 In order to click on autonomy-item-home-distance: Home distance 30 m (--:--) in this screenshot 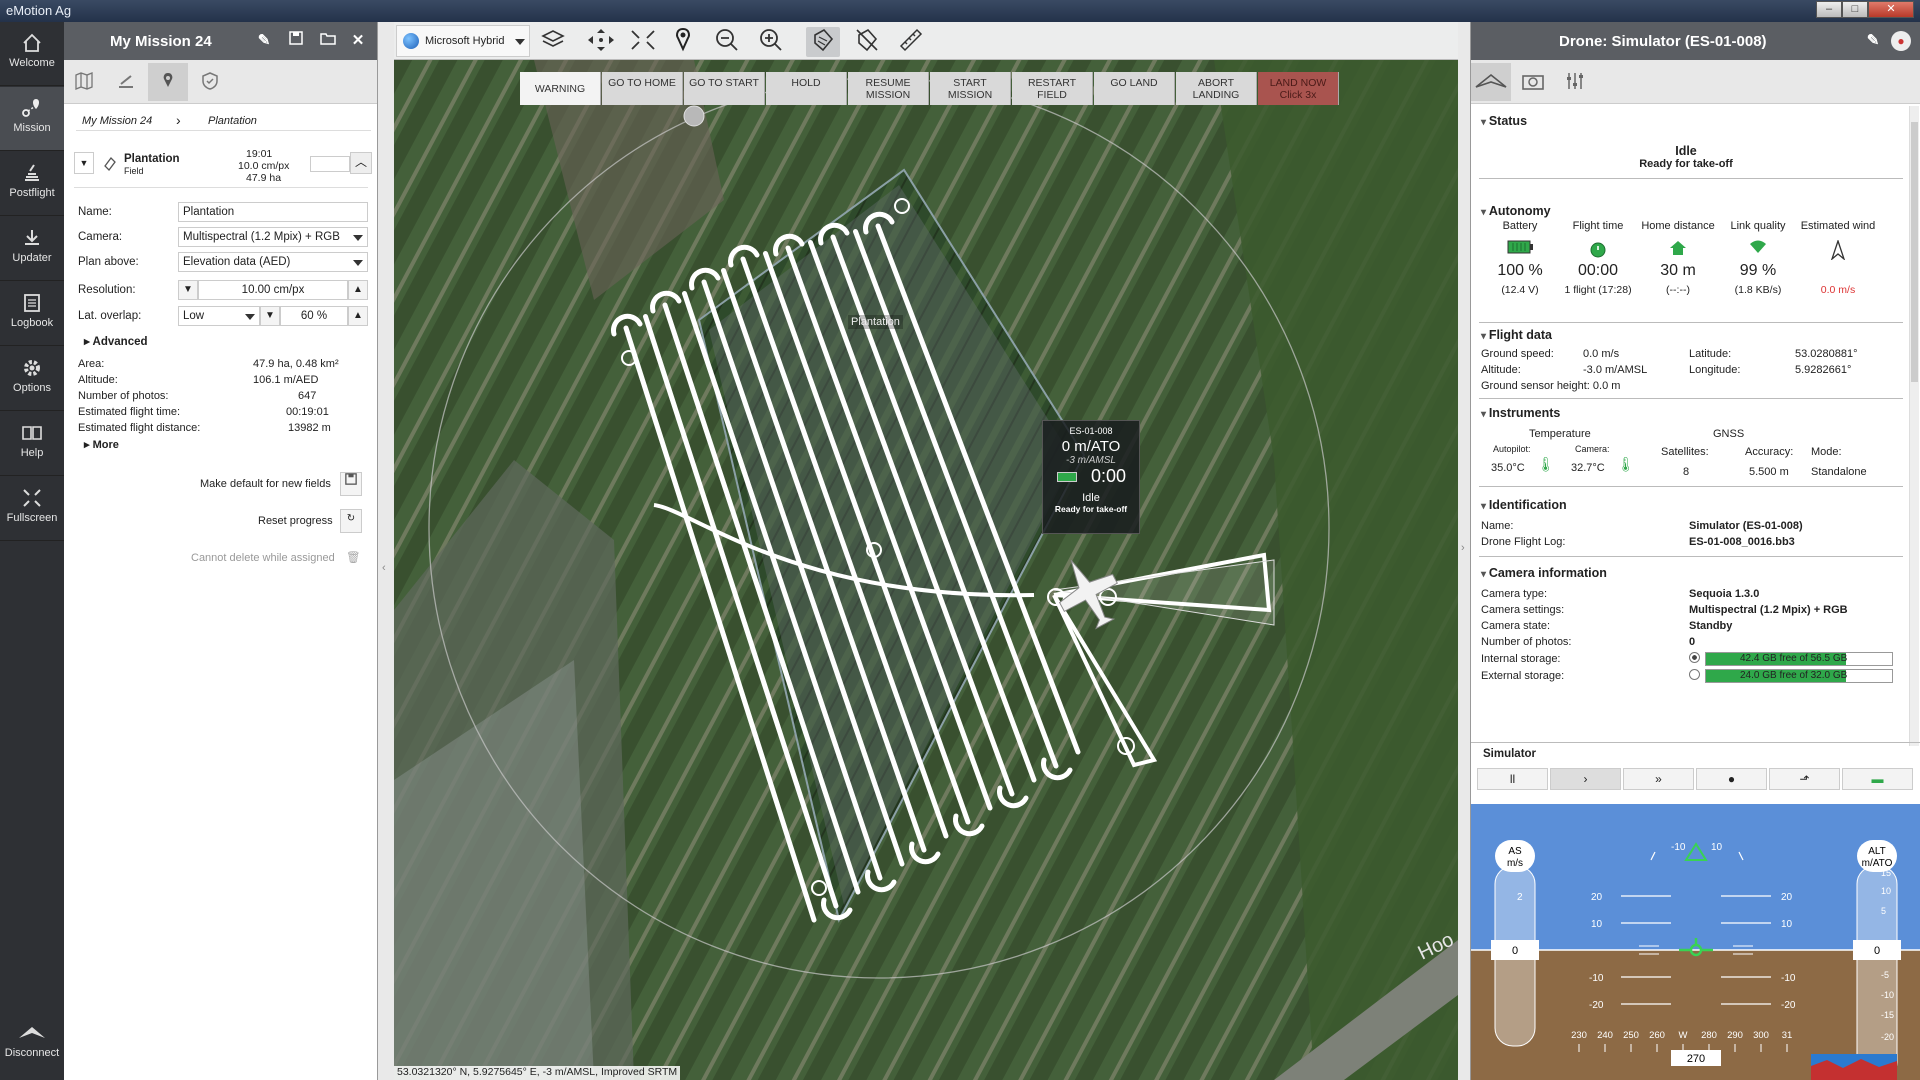, I will do `click(1678, 270)`.